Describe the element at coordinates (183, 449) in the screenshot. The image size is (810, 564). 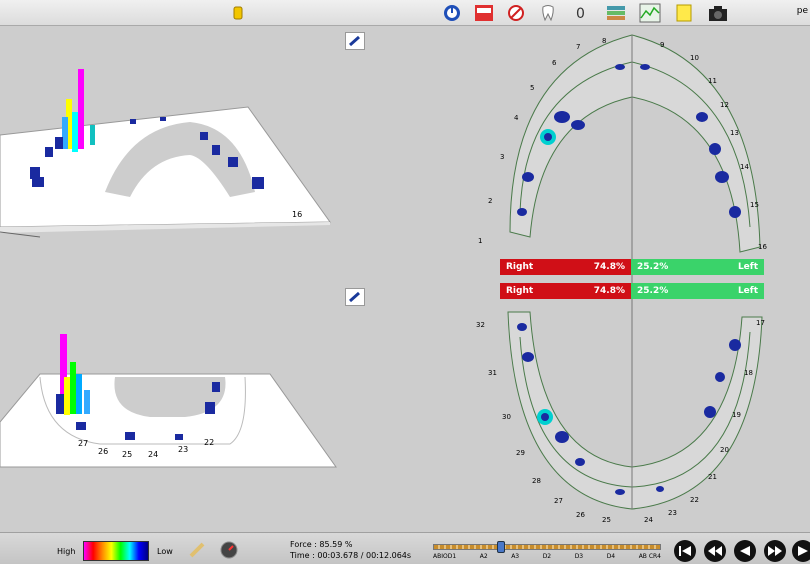
I see `bar3d-bottom-tooth-label: 23` at that location.